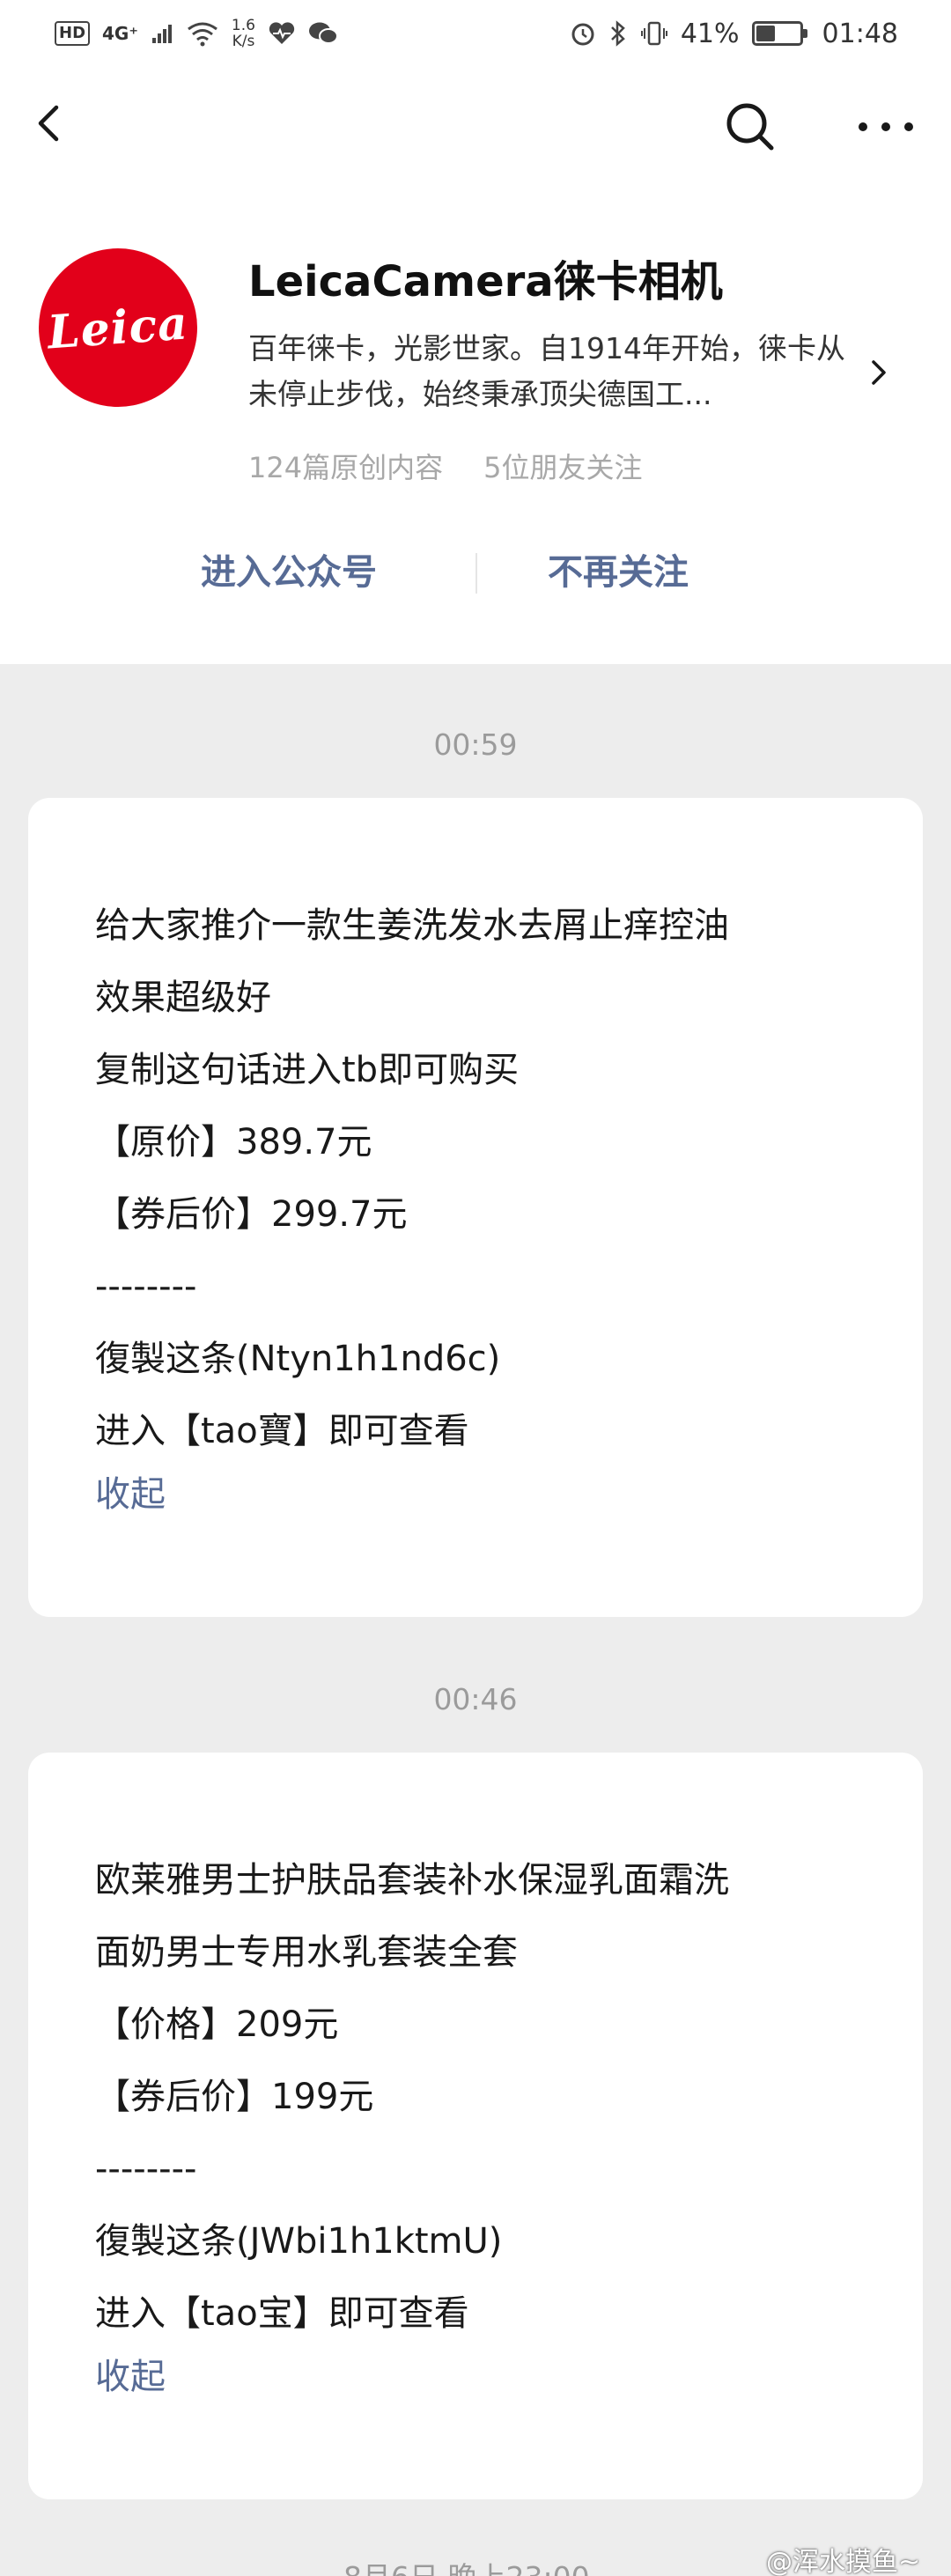 Image resolution: width=951 pixels, height=2576 pixels. Describe the element at coordinates (860, 33) in the screenshot. I see `clock: 01:48` at that location.